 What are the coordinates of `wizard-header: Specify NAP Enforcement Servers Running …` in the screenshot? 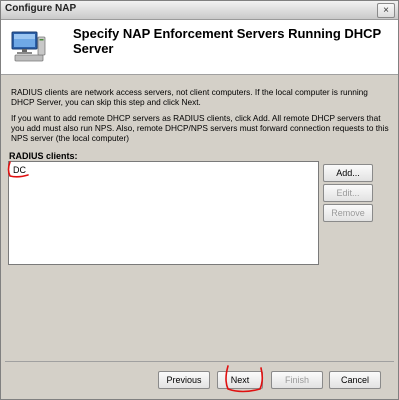 It's located at (199, 47).